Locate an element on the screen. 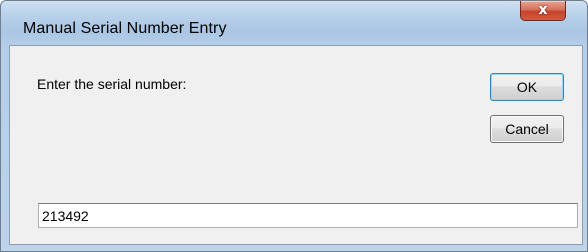 The width and height of the screenshot is (588, 252). close-icon: x is located at coordinates (543, 10).